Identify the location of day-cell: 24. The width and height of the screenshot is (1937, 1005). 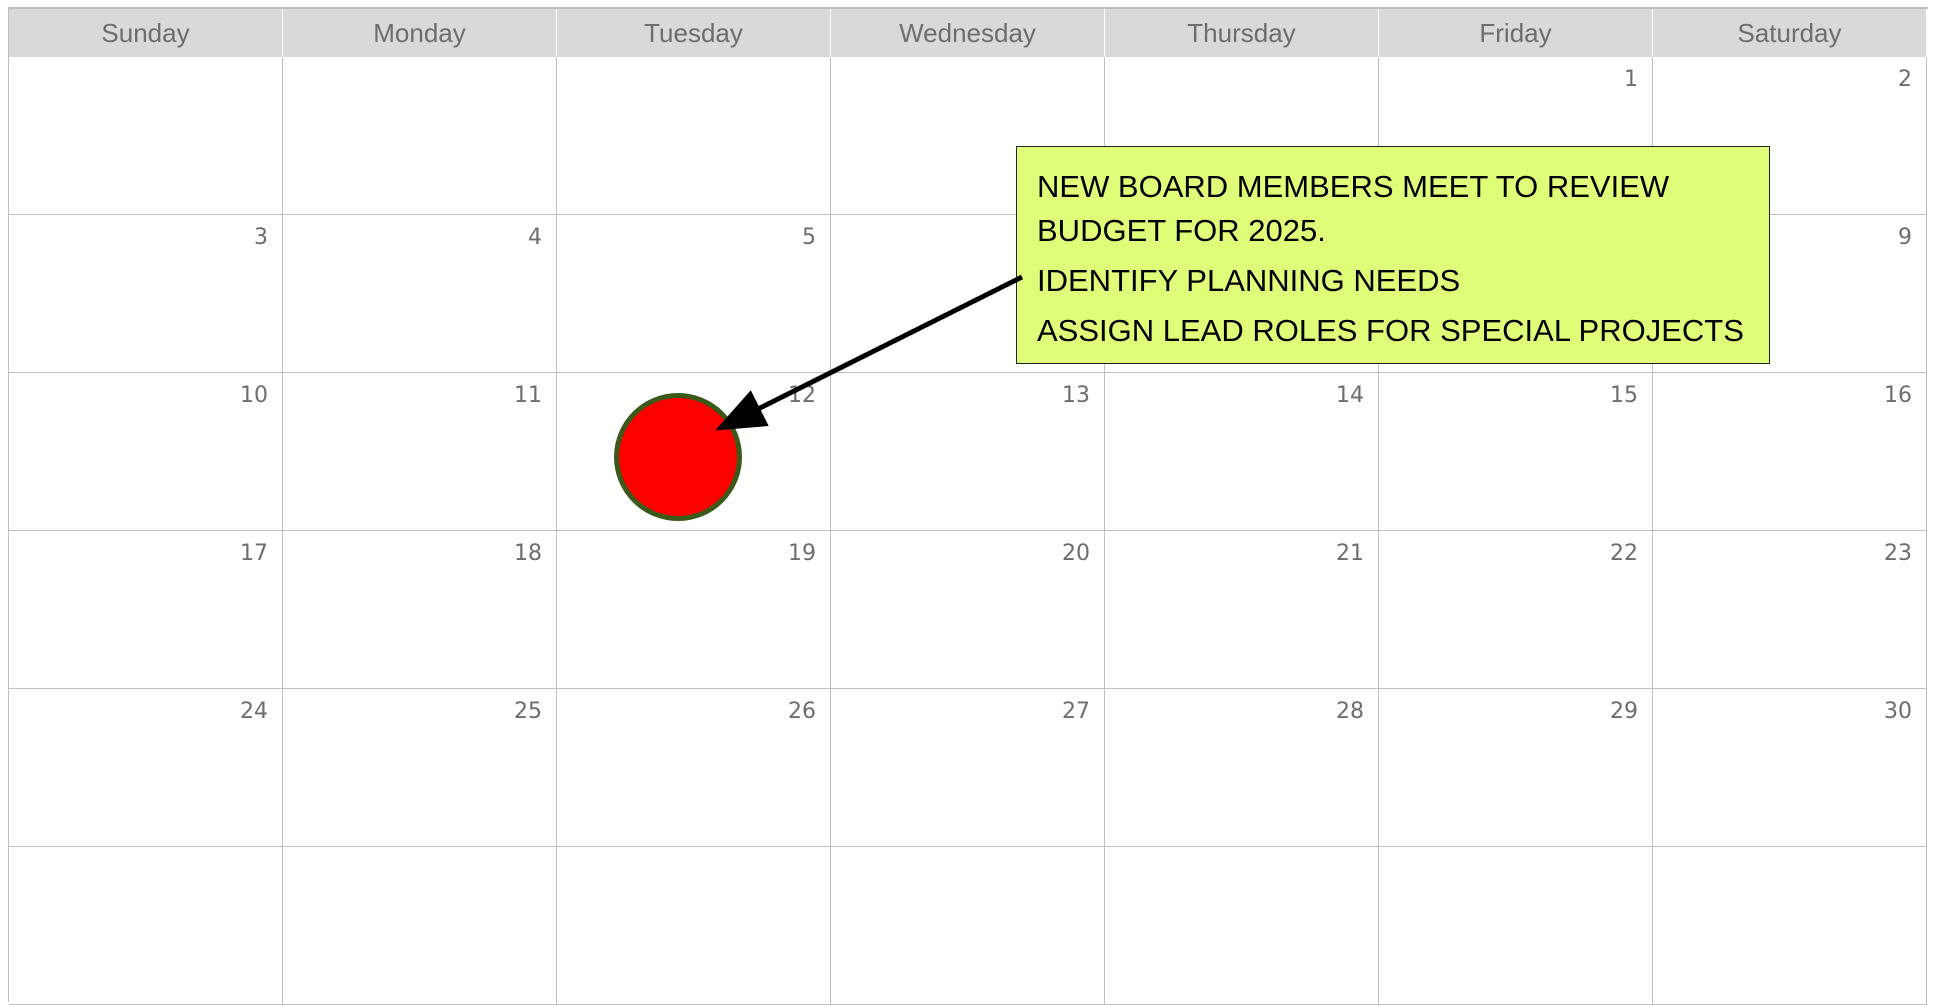
(146, 768).